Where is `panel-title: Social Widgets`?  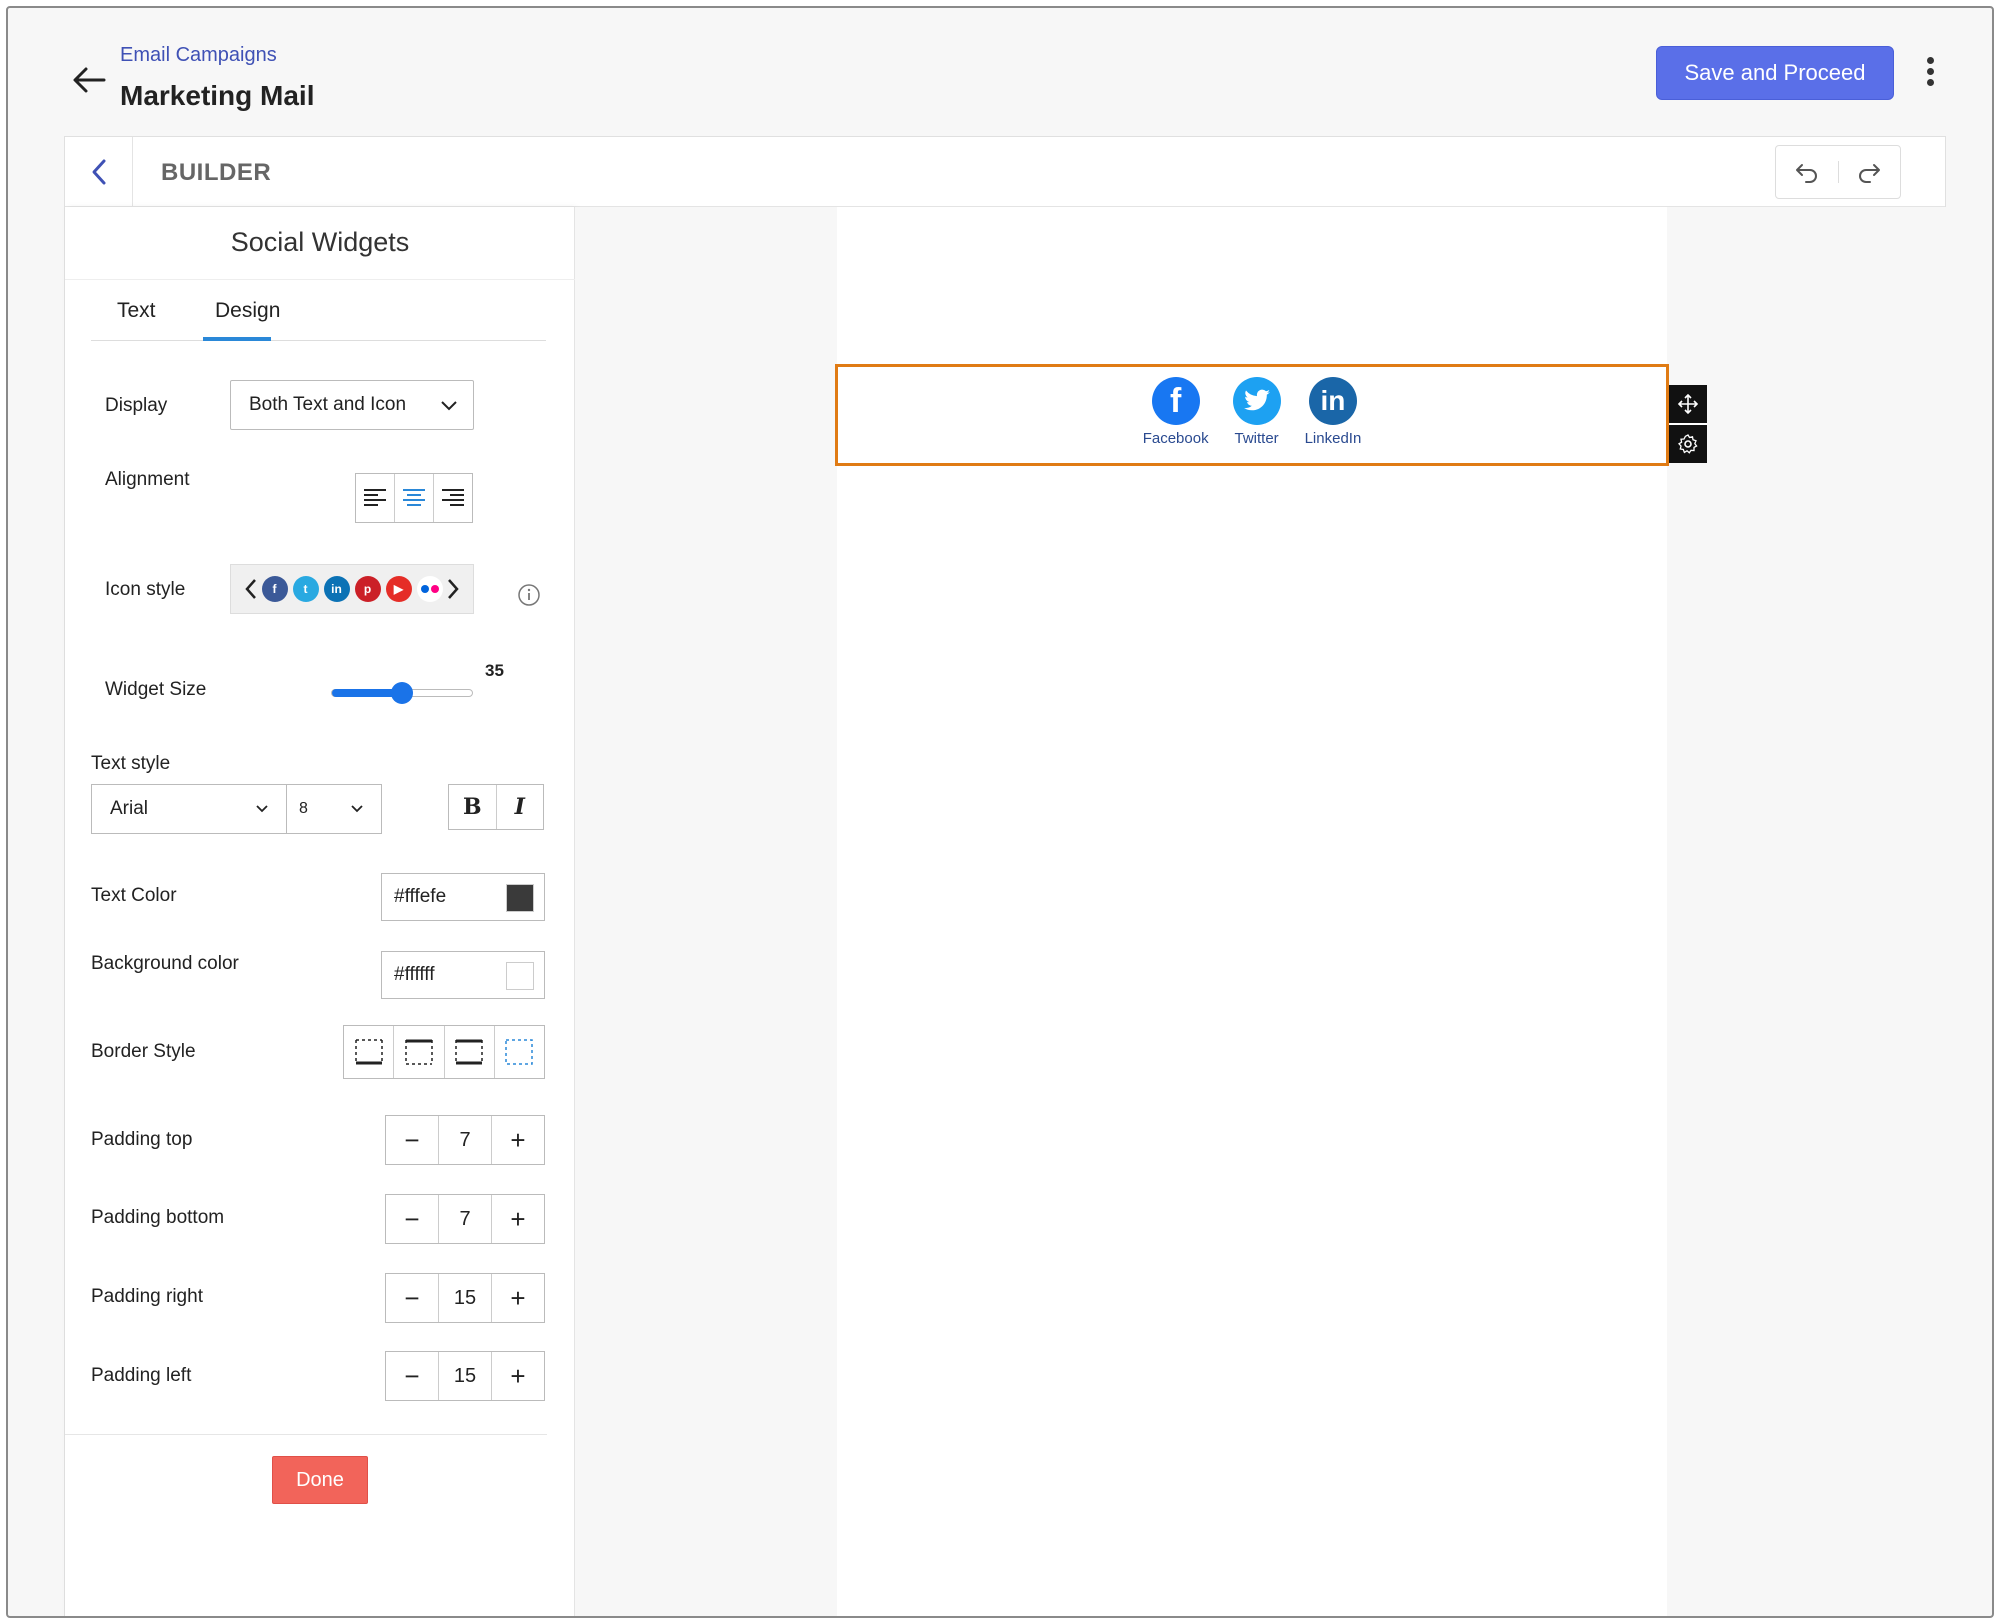
panel-title: Social Widgets is located at coordinates (320, 242).